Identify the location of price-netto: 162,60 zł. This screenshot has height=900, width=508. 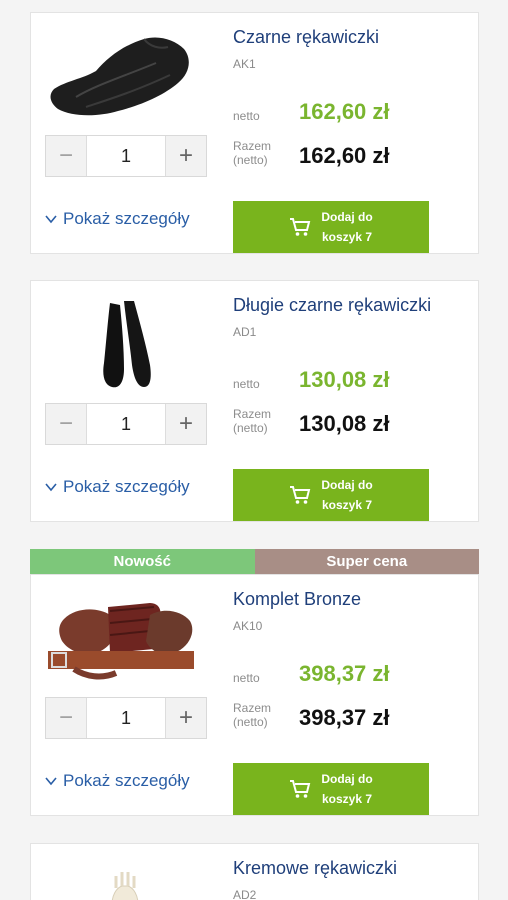
(344, 111).